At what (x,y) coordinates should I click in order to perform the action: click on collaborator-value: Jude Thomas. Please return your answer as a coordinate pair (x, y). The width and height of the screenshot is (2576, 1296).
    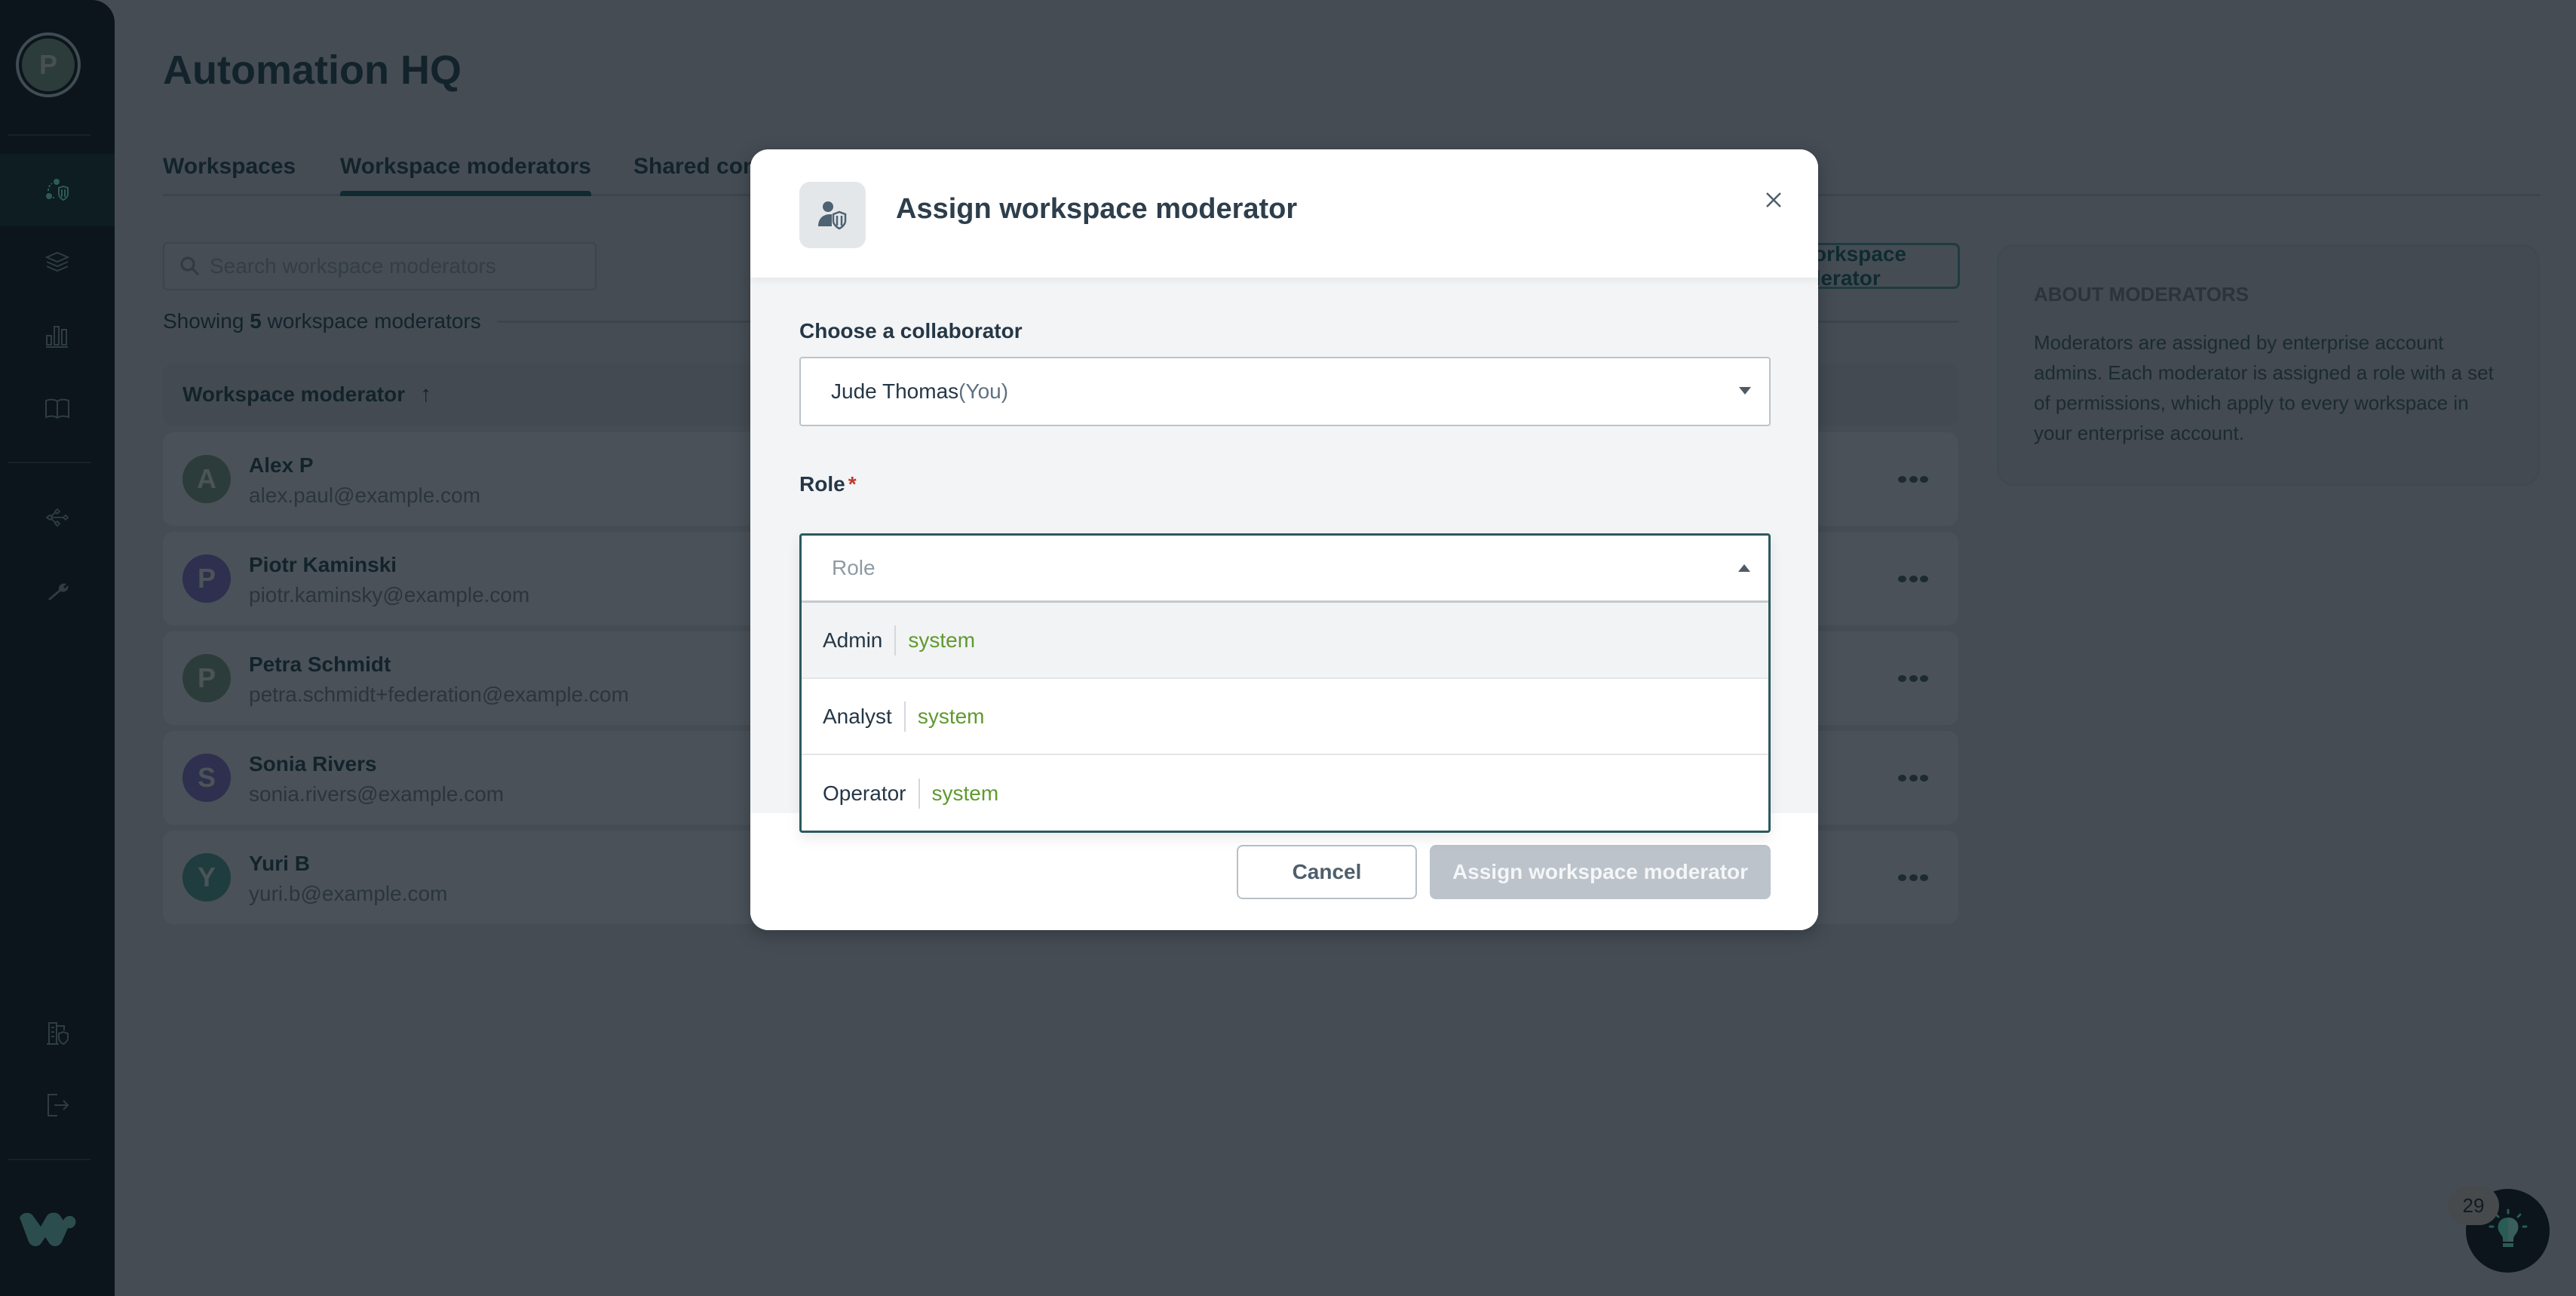
    Looking at the image, I should click on (895, 391).